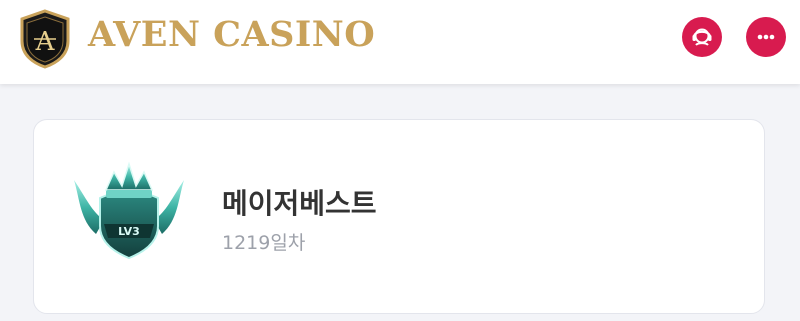 The height and width of the screenshot is (321, 800). Describe the element at coordinates (129, 231) in the screenshot. I see `badge-level-label: LV3` at that location.